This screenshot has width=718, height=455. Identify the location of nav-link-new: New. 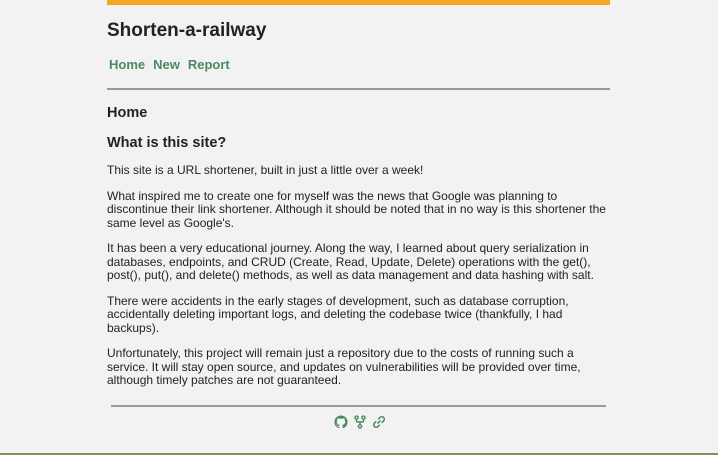
(166, 65).